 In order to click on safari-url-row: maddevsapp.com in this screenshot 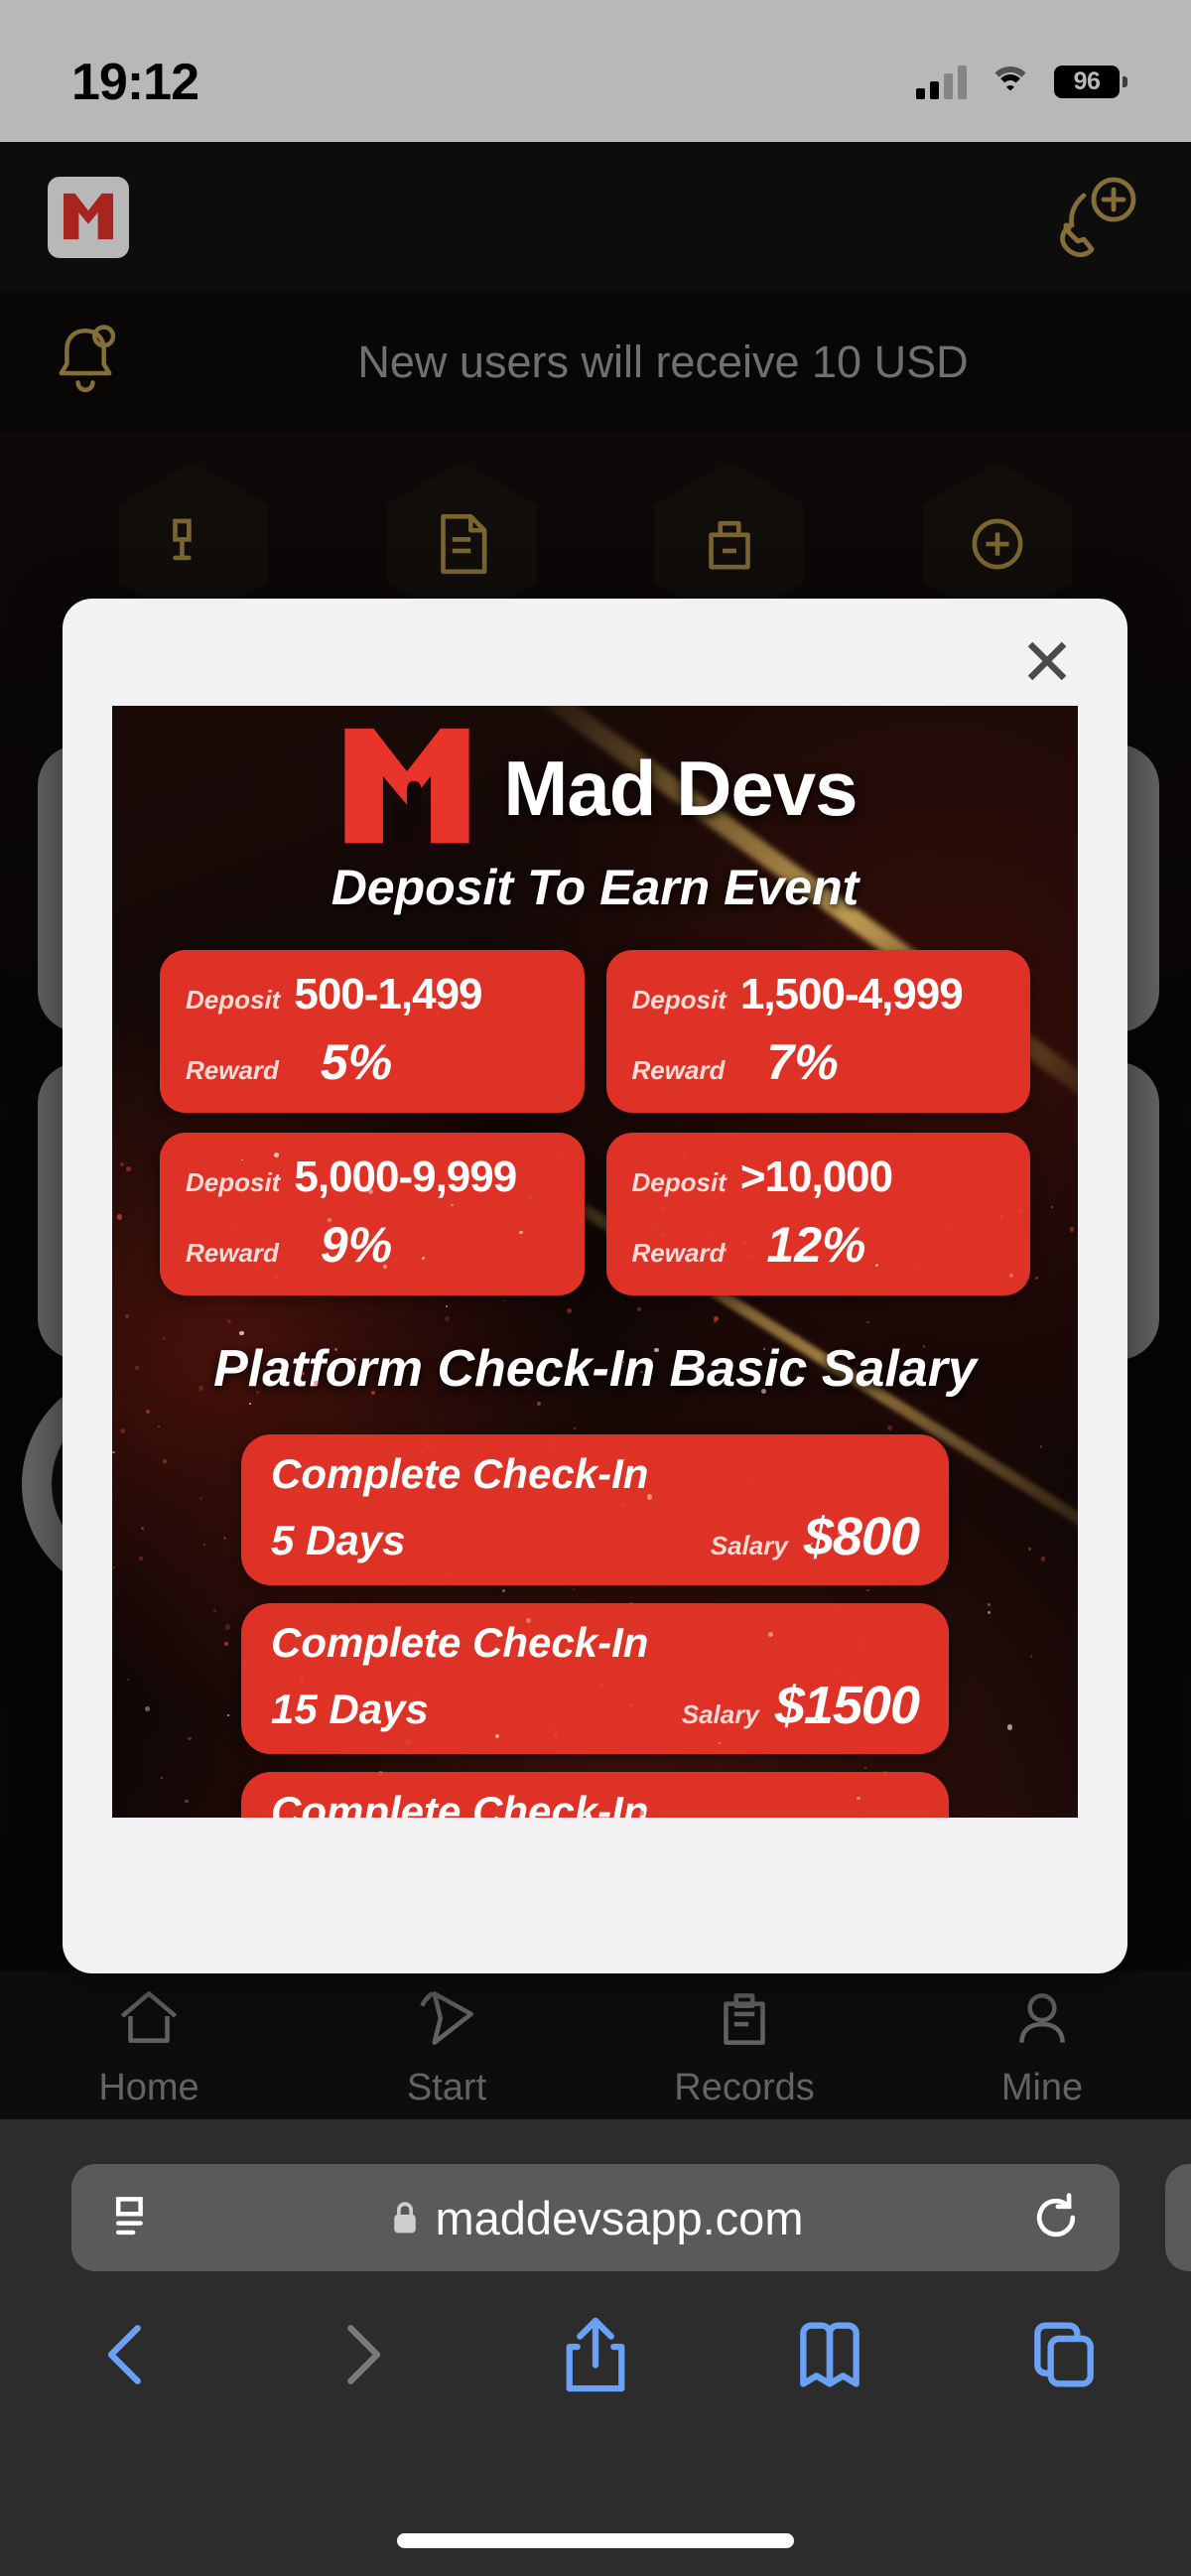, I will do `click(595, 2195)`.